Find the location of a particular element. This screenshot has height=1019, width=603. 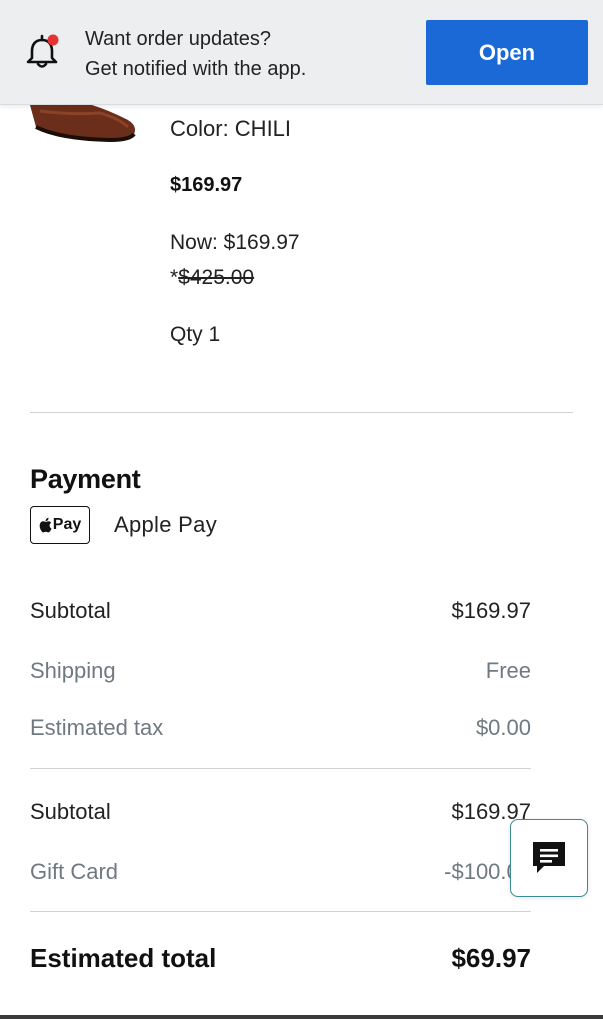

original-price-asterisk: * is located at coordinates (174, 277).